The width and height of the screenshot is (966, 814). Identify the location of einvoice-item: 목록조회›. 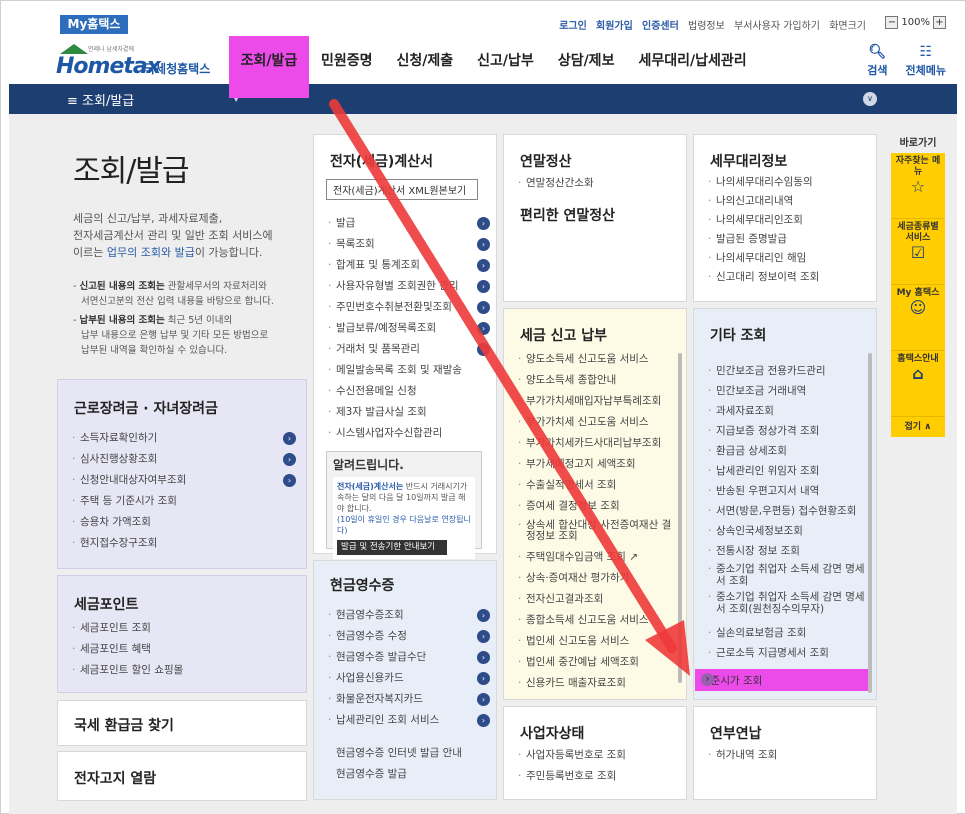
(408, 244).